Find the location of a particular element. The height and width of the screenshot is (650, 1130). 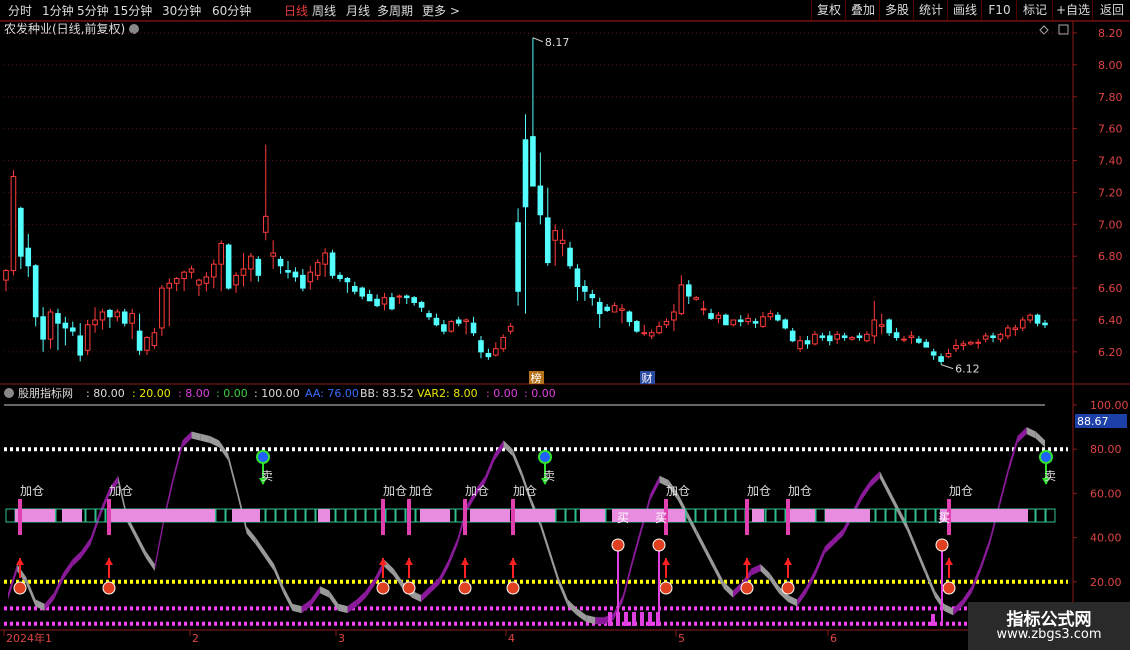

indicator-value: : 0.00 is located at coordinates (232, 393).